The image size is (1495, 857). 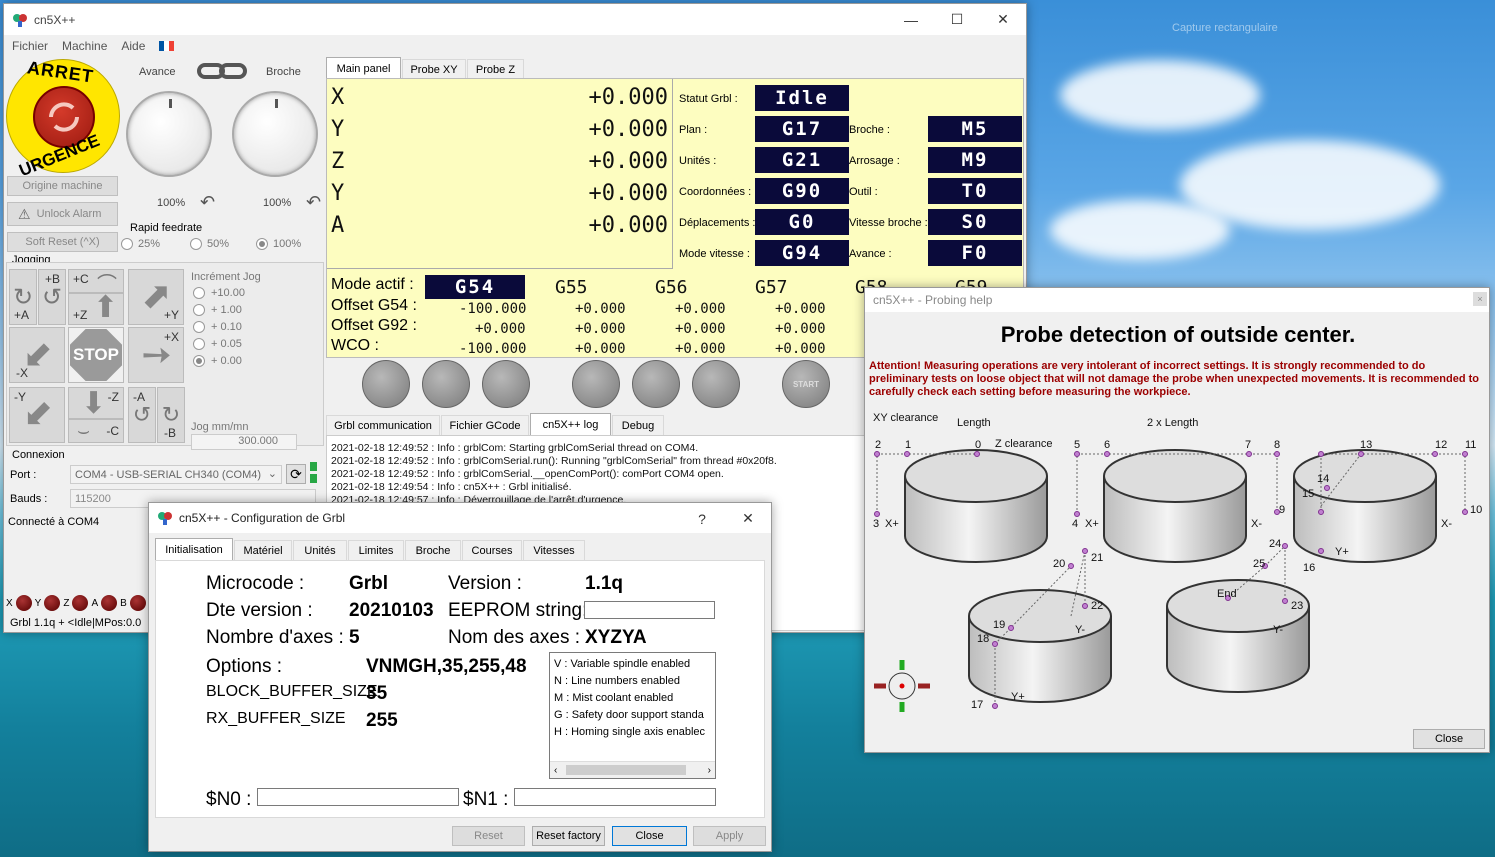 What do you see at coordinates (296, 474) in the screenshot?
I see `refresh-port-button: ⟳` at bounding box center [296, 474].